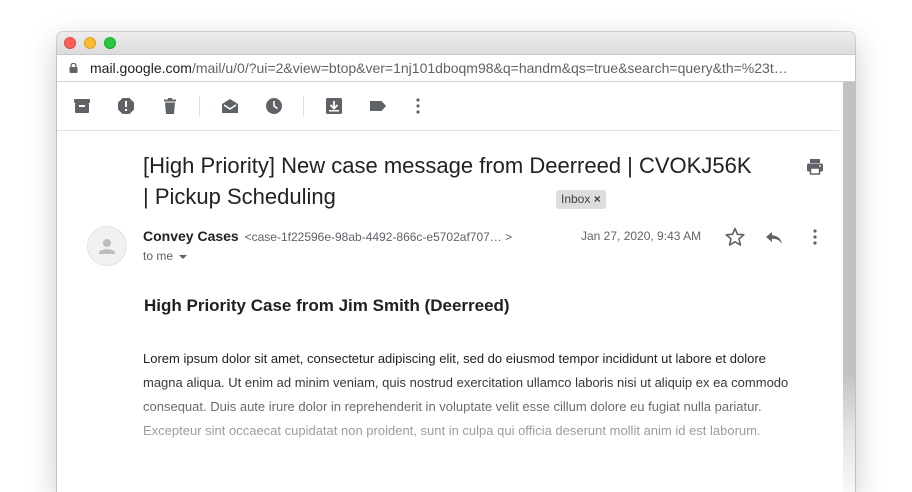  What do you see at coordinates (418, 106) in the screenshot?
I see `more-icon` at bounding box center [418, 106].